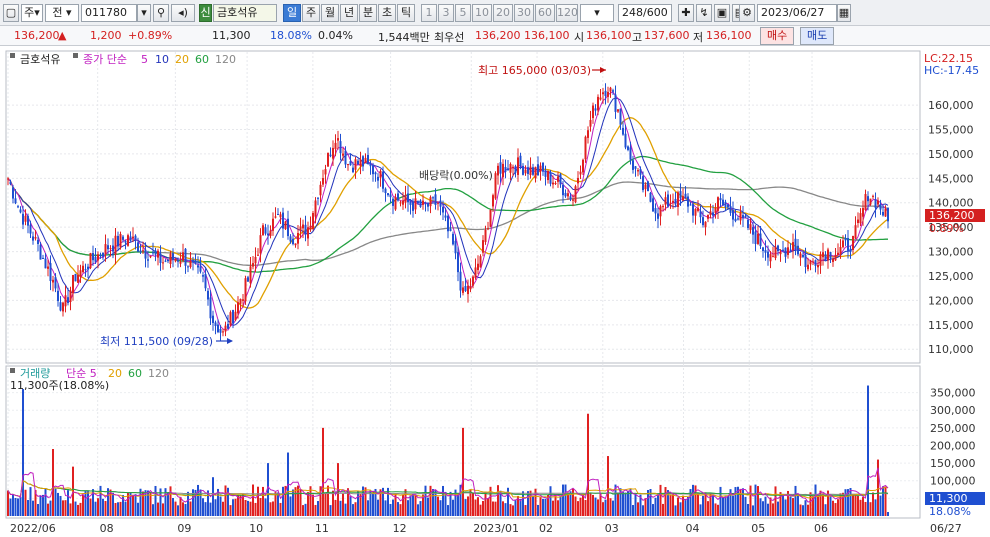 This screenshot has height=537, width=990. What do you see at coordinates (161, 13) in the screenshot?
I see `search-icon: ⚲` at bounding box center [161, 13].